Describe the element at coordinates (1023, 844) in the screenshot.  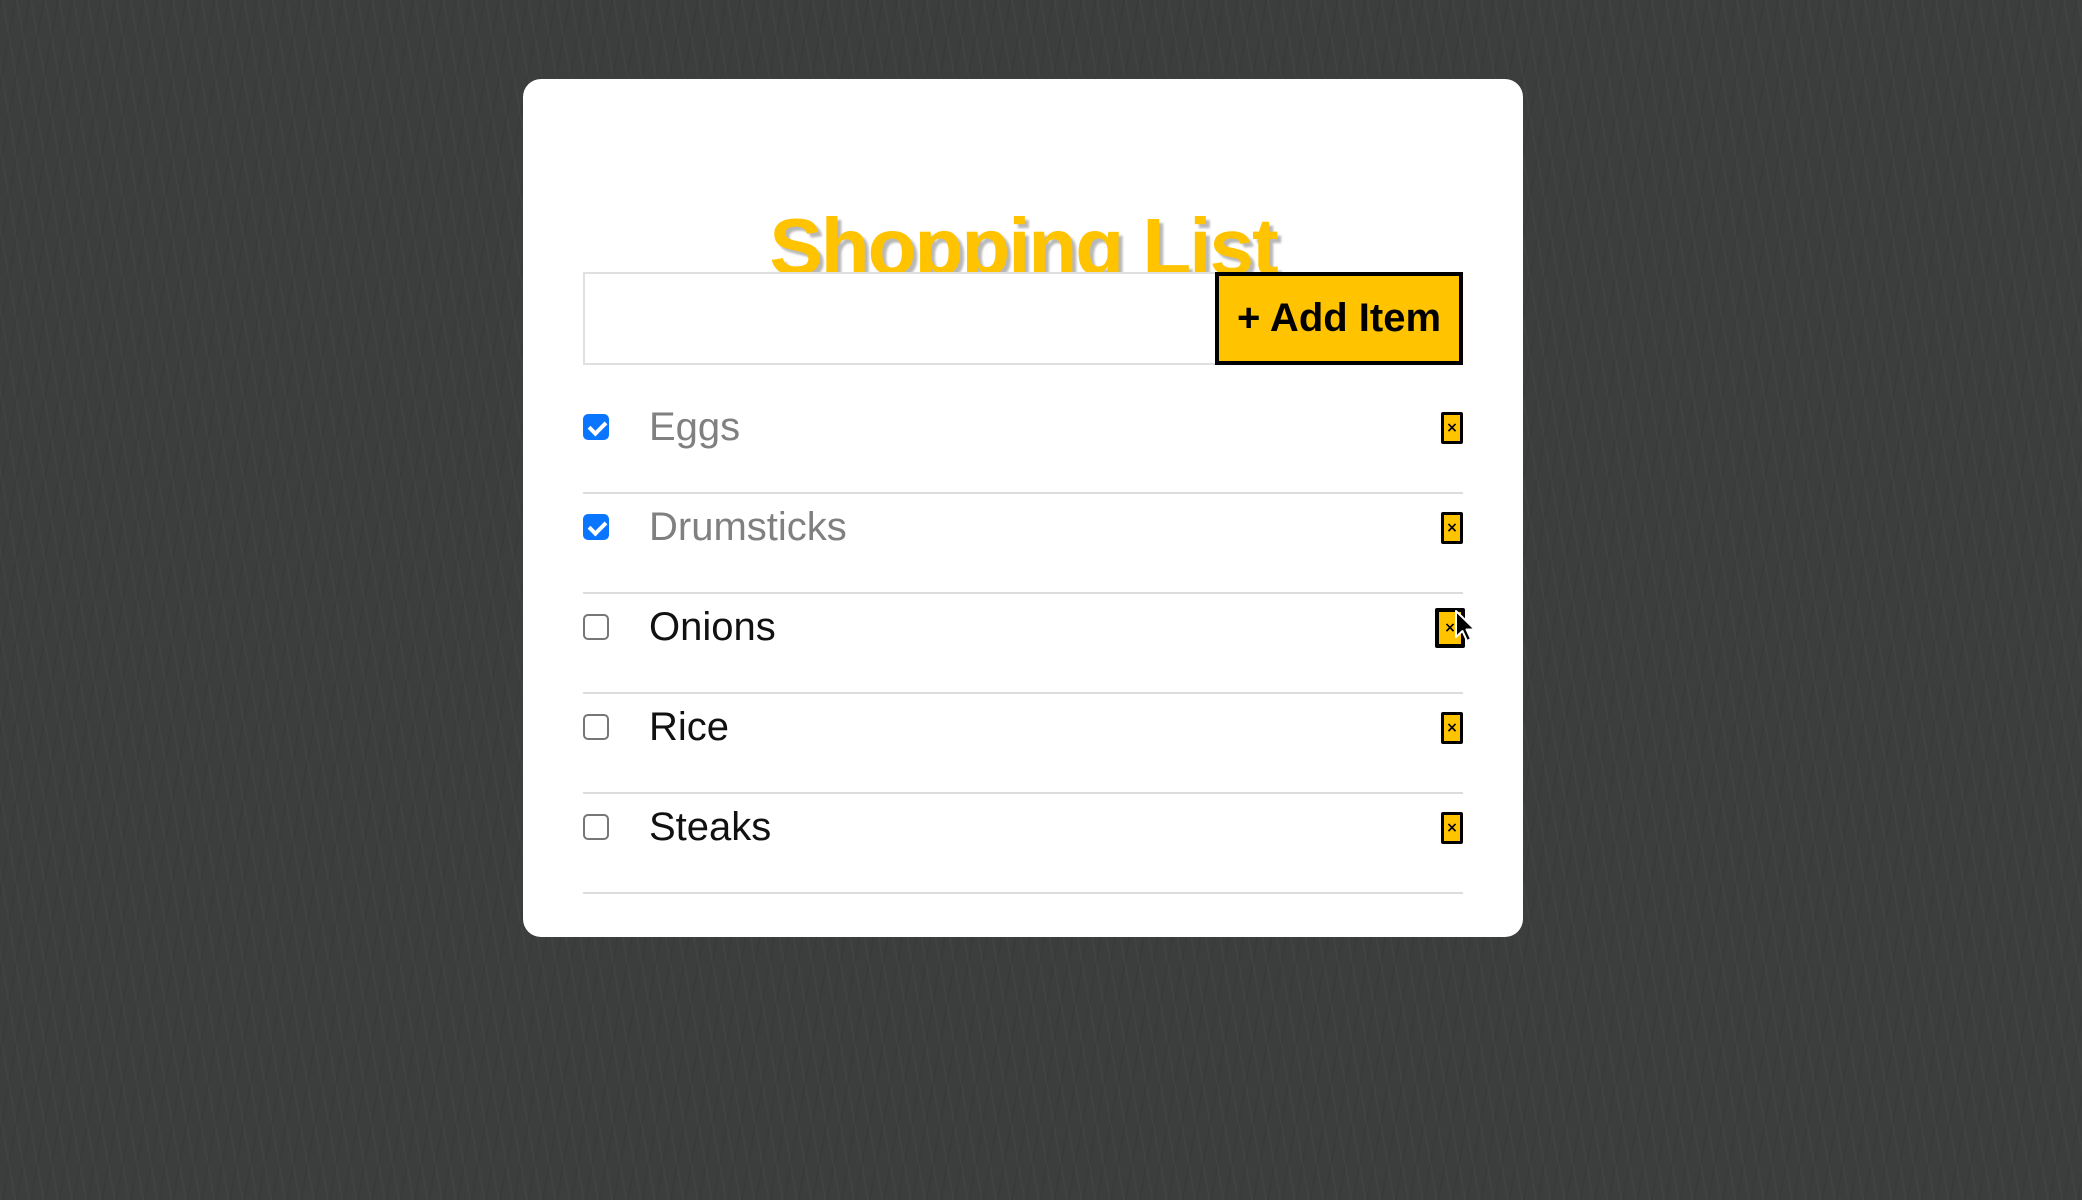
I see `list-item: Steaks ×` at that location.